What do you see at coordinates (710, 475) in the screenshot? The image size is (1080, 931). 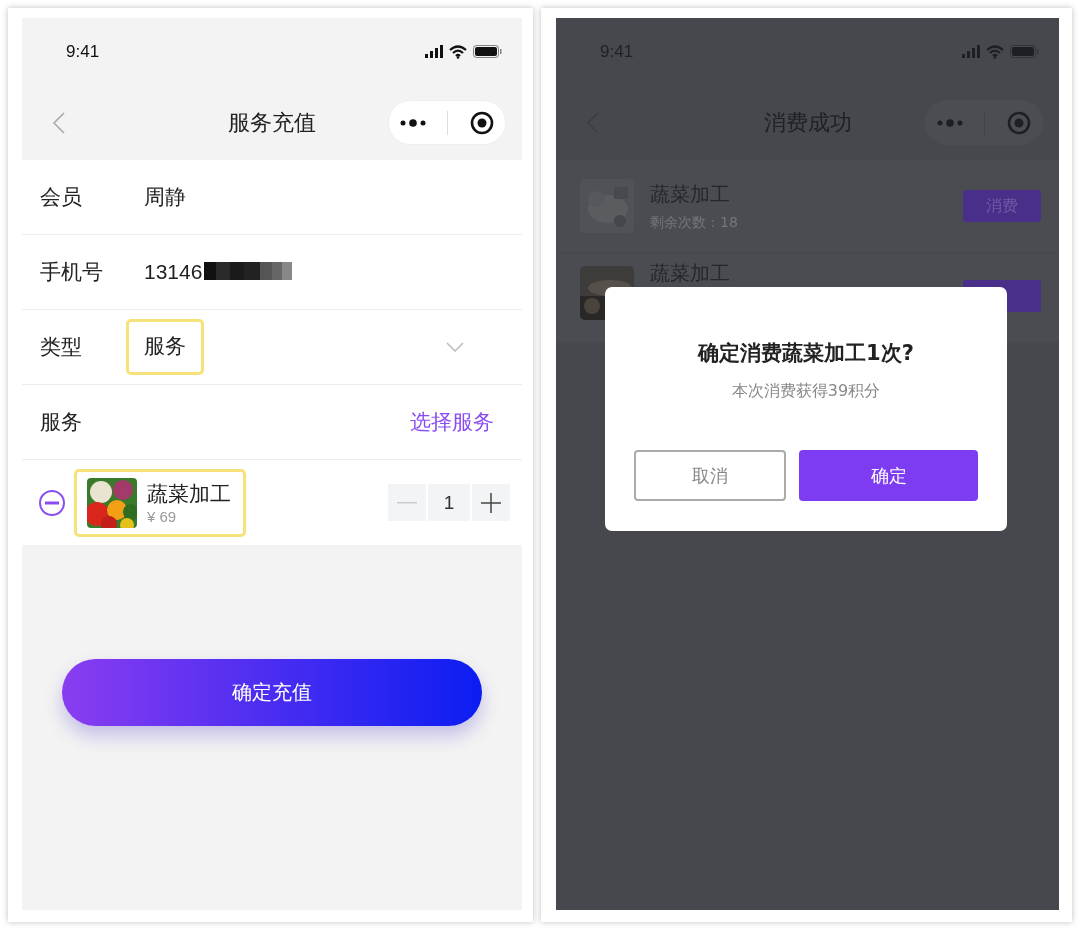 I see `cancel-button: 取消` at bounding box center [710, 475].